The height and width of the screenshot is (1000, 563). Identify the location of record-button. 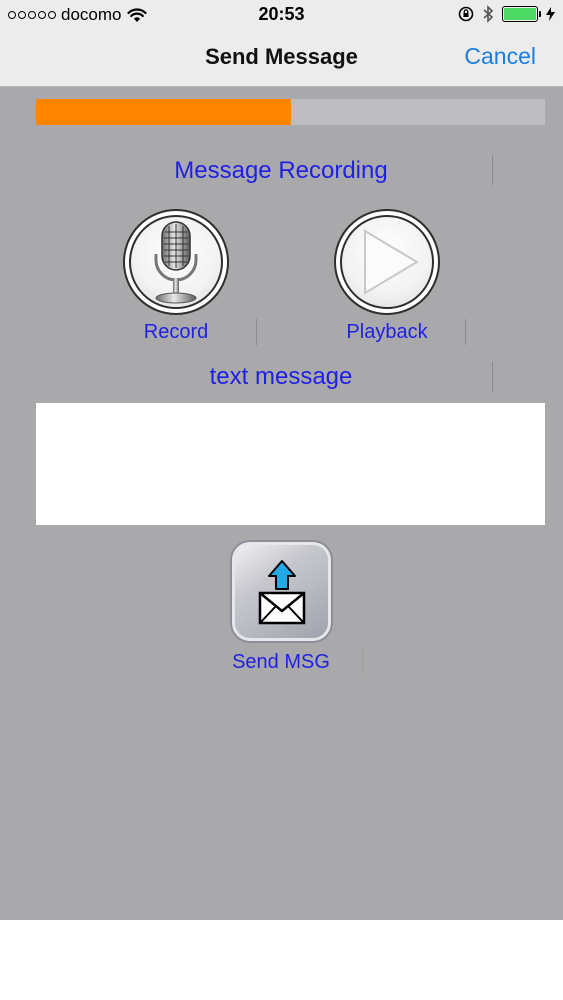
(176, 262).